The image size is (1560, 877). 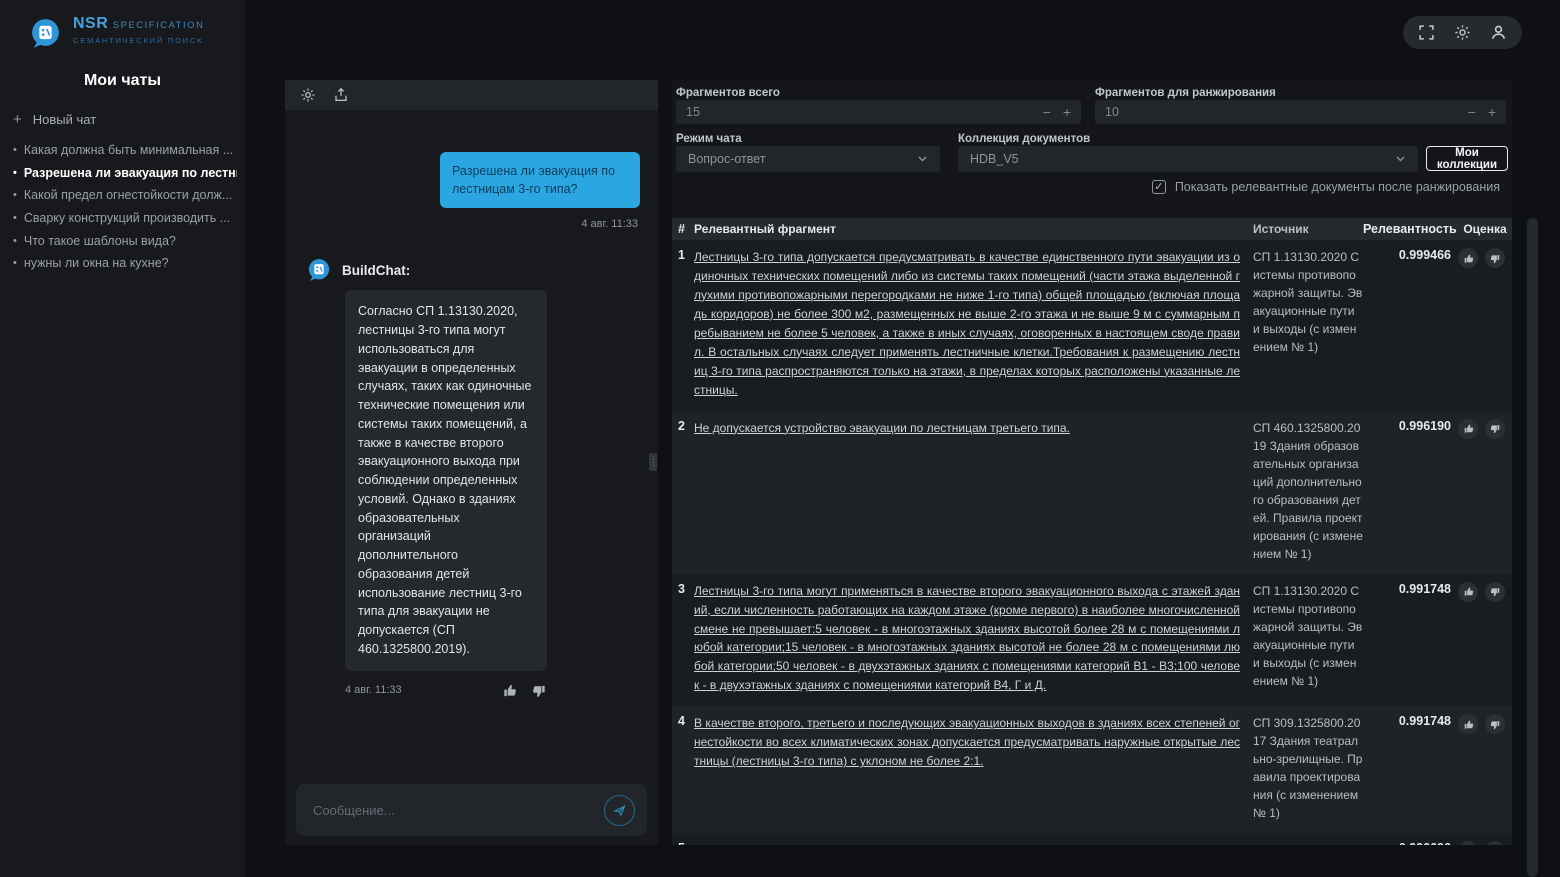 What do you see at coordinates (308, 95) in the screenshot?
I see `chat-settings-gear-icon` at bounding box center [308, 95].